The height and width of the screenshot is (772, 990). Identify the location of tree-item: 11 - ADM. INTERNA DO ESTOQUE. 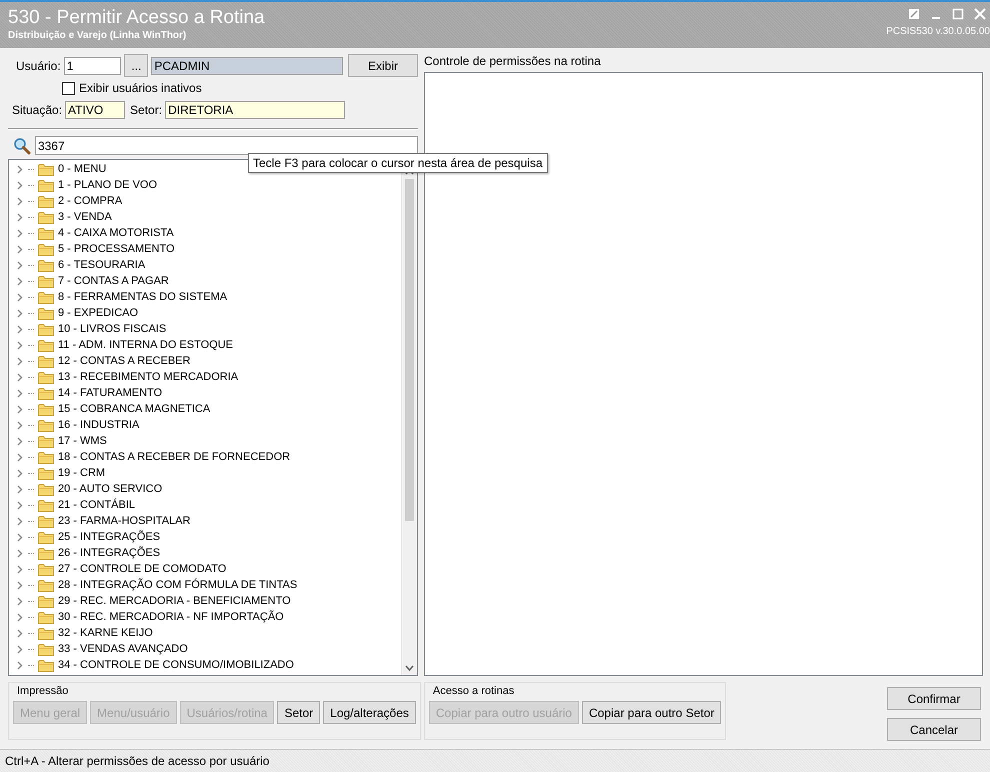
(146, 345).